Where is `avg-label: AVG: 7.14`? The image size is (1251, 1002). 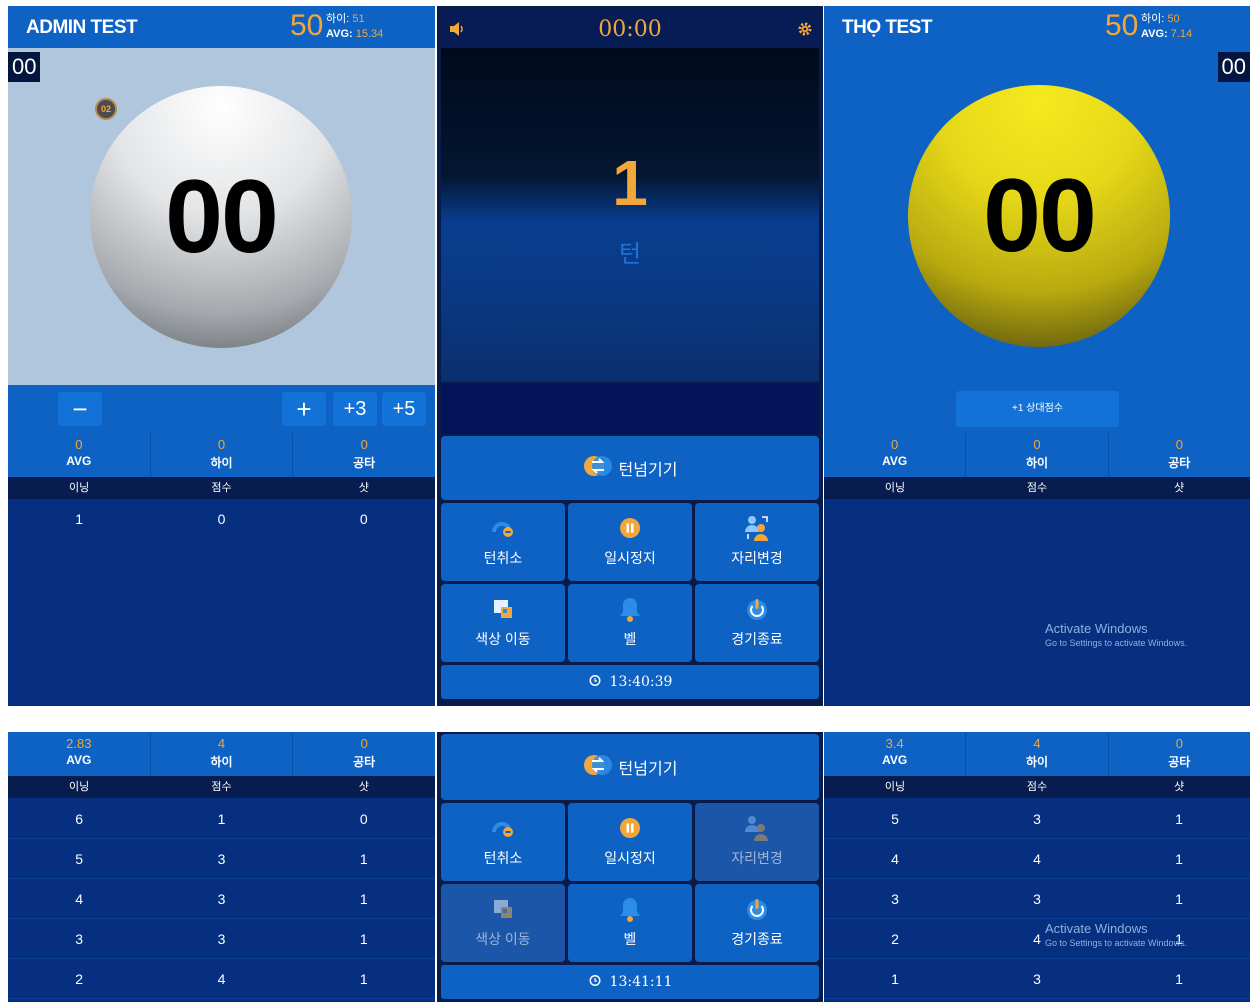
avg-label: AVG: 7.14 is located at coordinates (1167, 34).